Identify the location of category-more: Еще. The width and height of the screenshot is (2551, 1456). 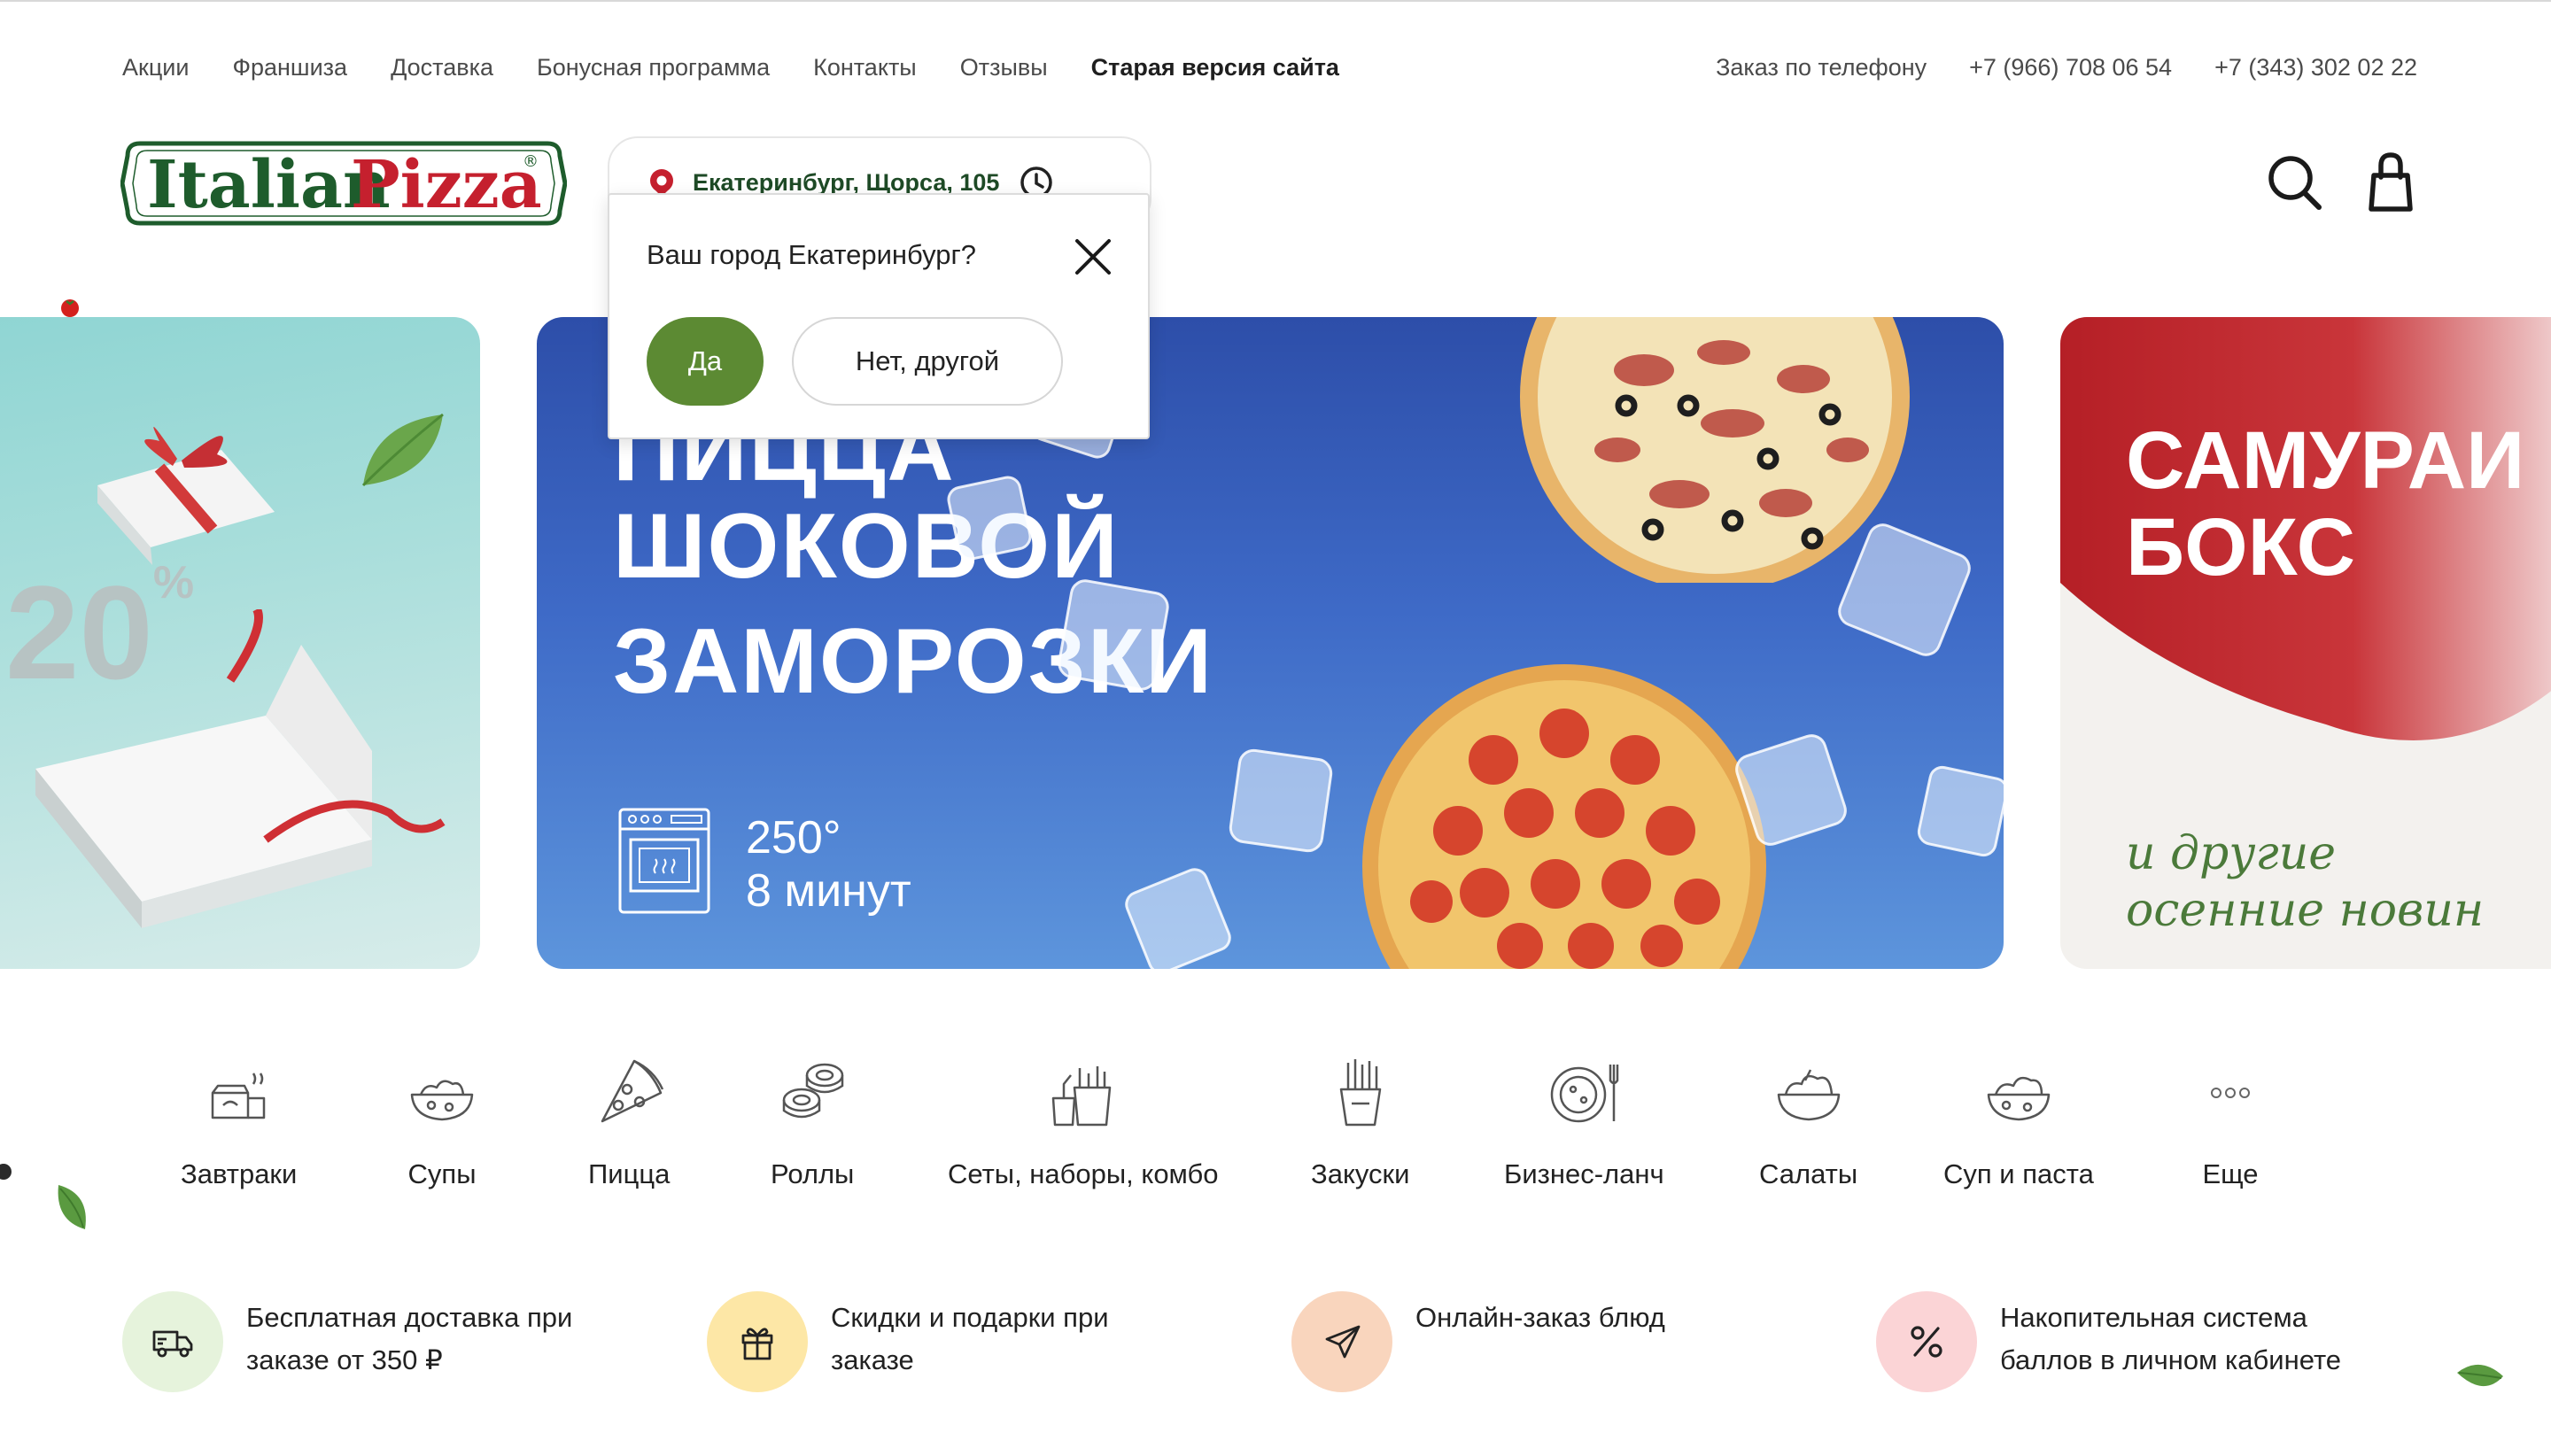
(2230, 1122).